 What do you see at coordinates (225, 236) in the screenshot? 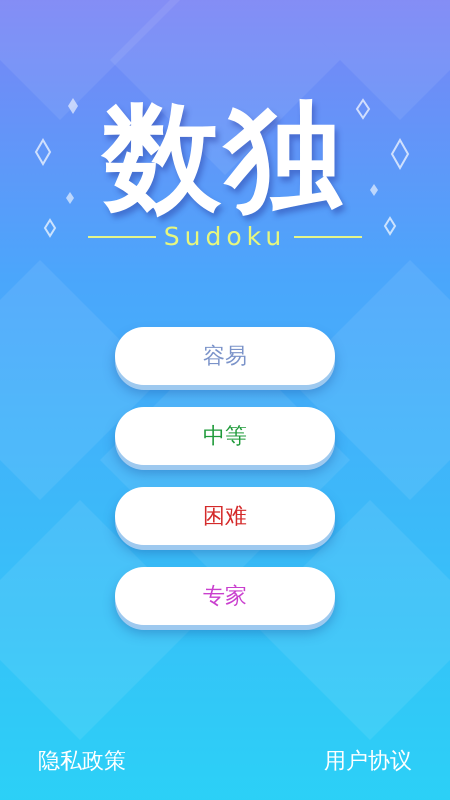
I see `app-subtitle: Sudoku` at bounding box center [225, 236].